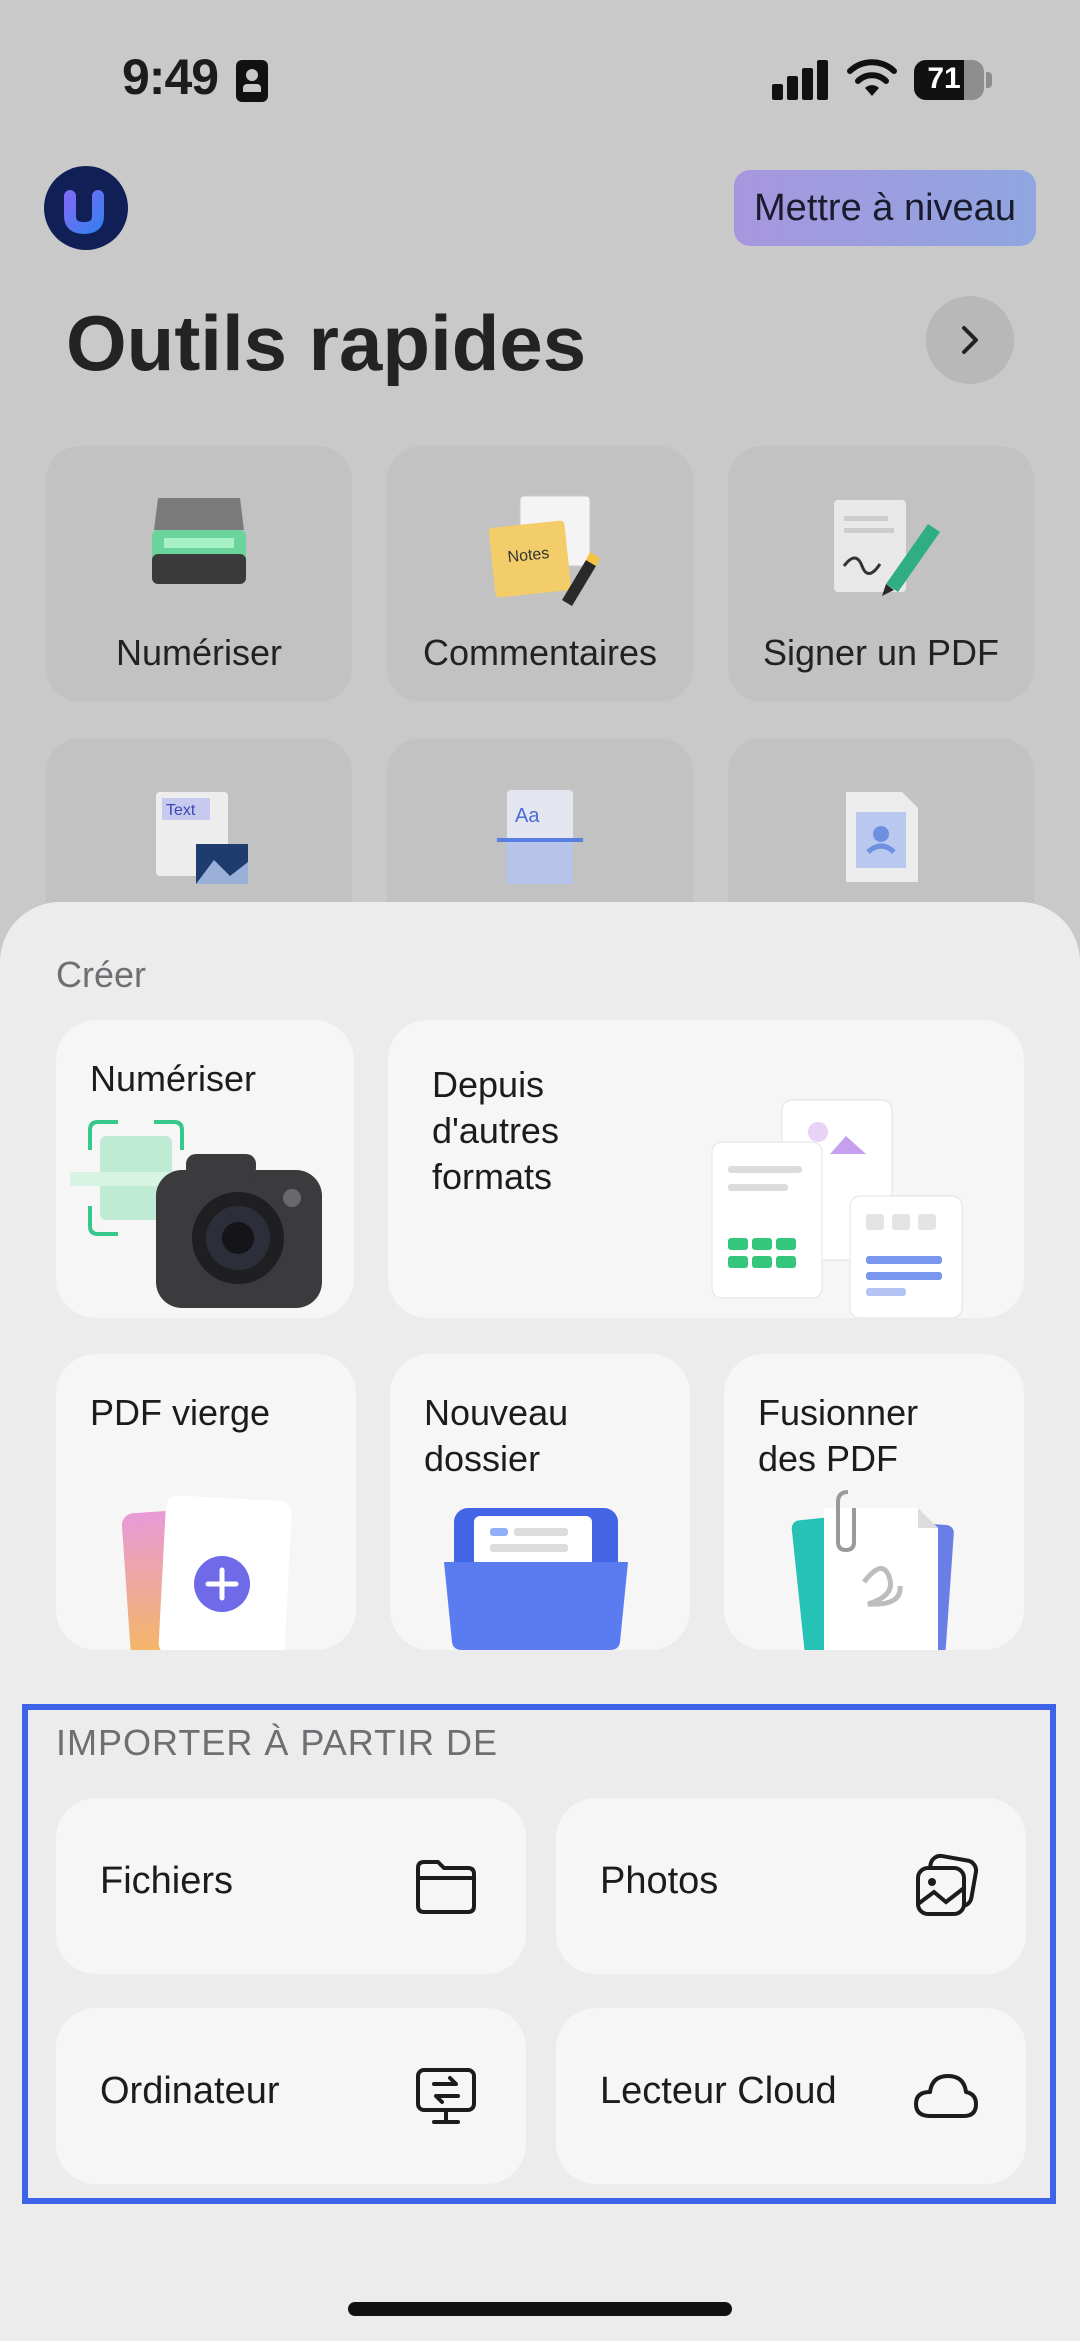  Describe the element at coordinates (946, 2096) in the screenshot. I see `cloud-icon` at that location.